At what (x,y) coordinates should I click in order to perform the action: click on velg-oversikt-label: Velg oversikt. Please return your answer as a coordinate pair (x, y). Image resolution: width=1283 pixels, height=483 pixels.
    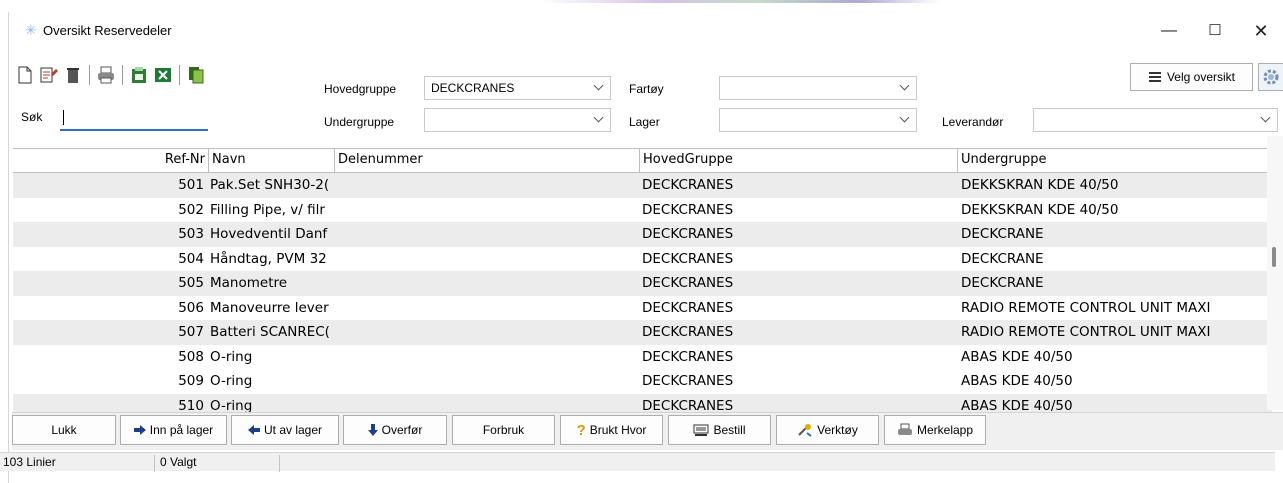
    Looking at the image, I should click on (1201, 77).